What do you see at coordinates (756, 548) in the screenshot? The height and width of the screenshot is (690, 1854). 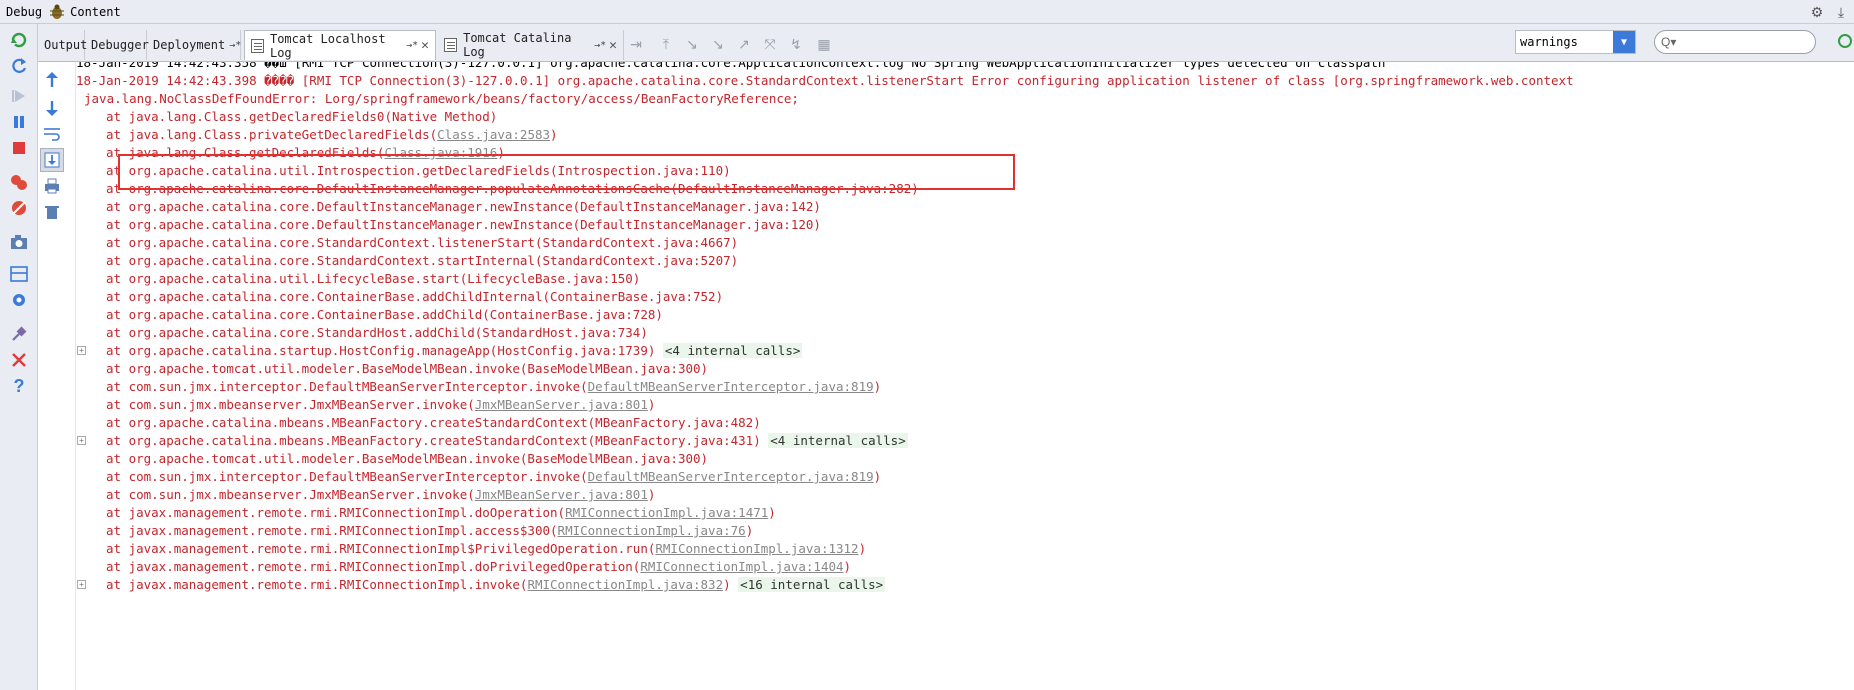 I see `source-link: RMIConnectionImpl.java:1312` at bounding box center [756, 548].